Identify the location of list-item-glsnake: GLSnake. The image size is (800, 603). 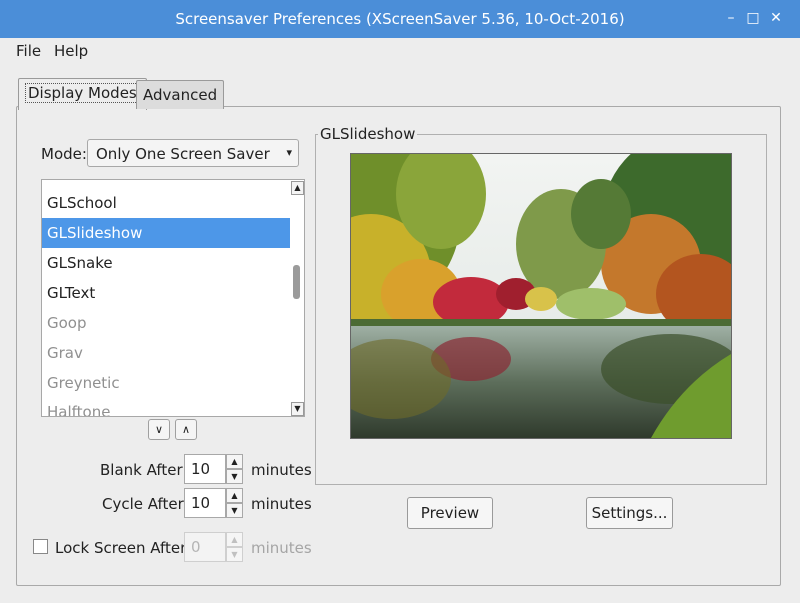
(167, 263).